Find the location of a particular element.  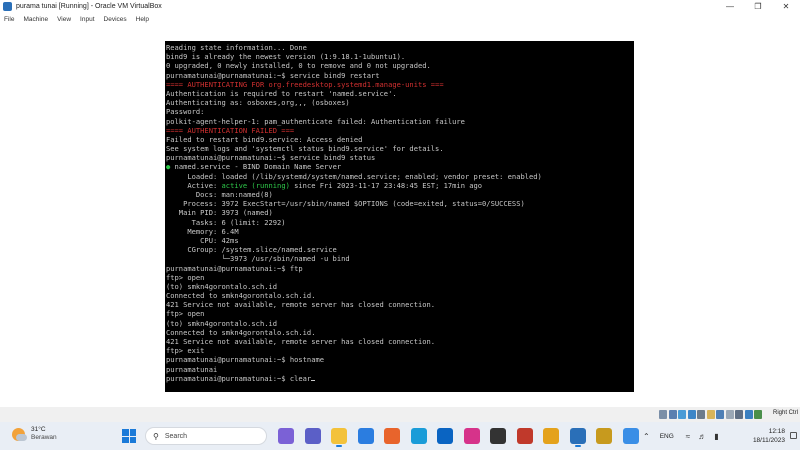

menu-file: File is located at coordinates (9, 19).